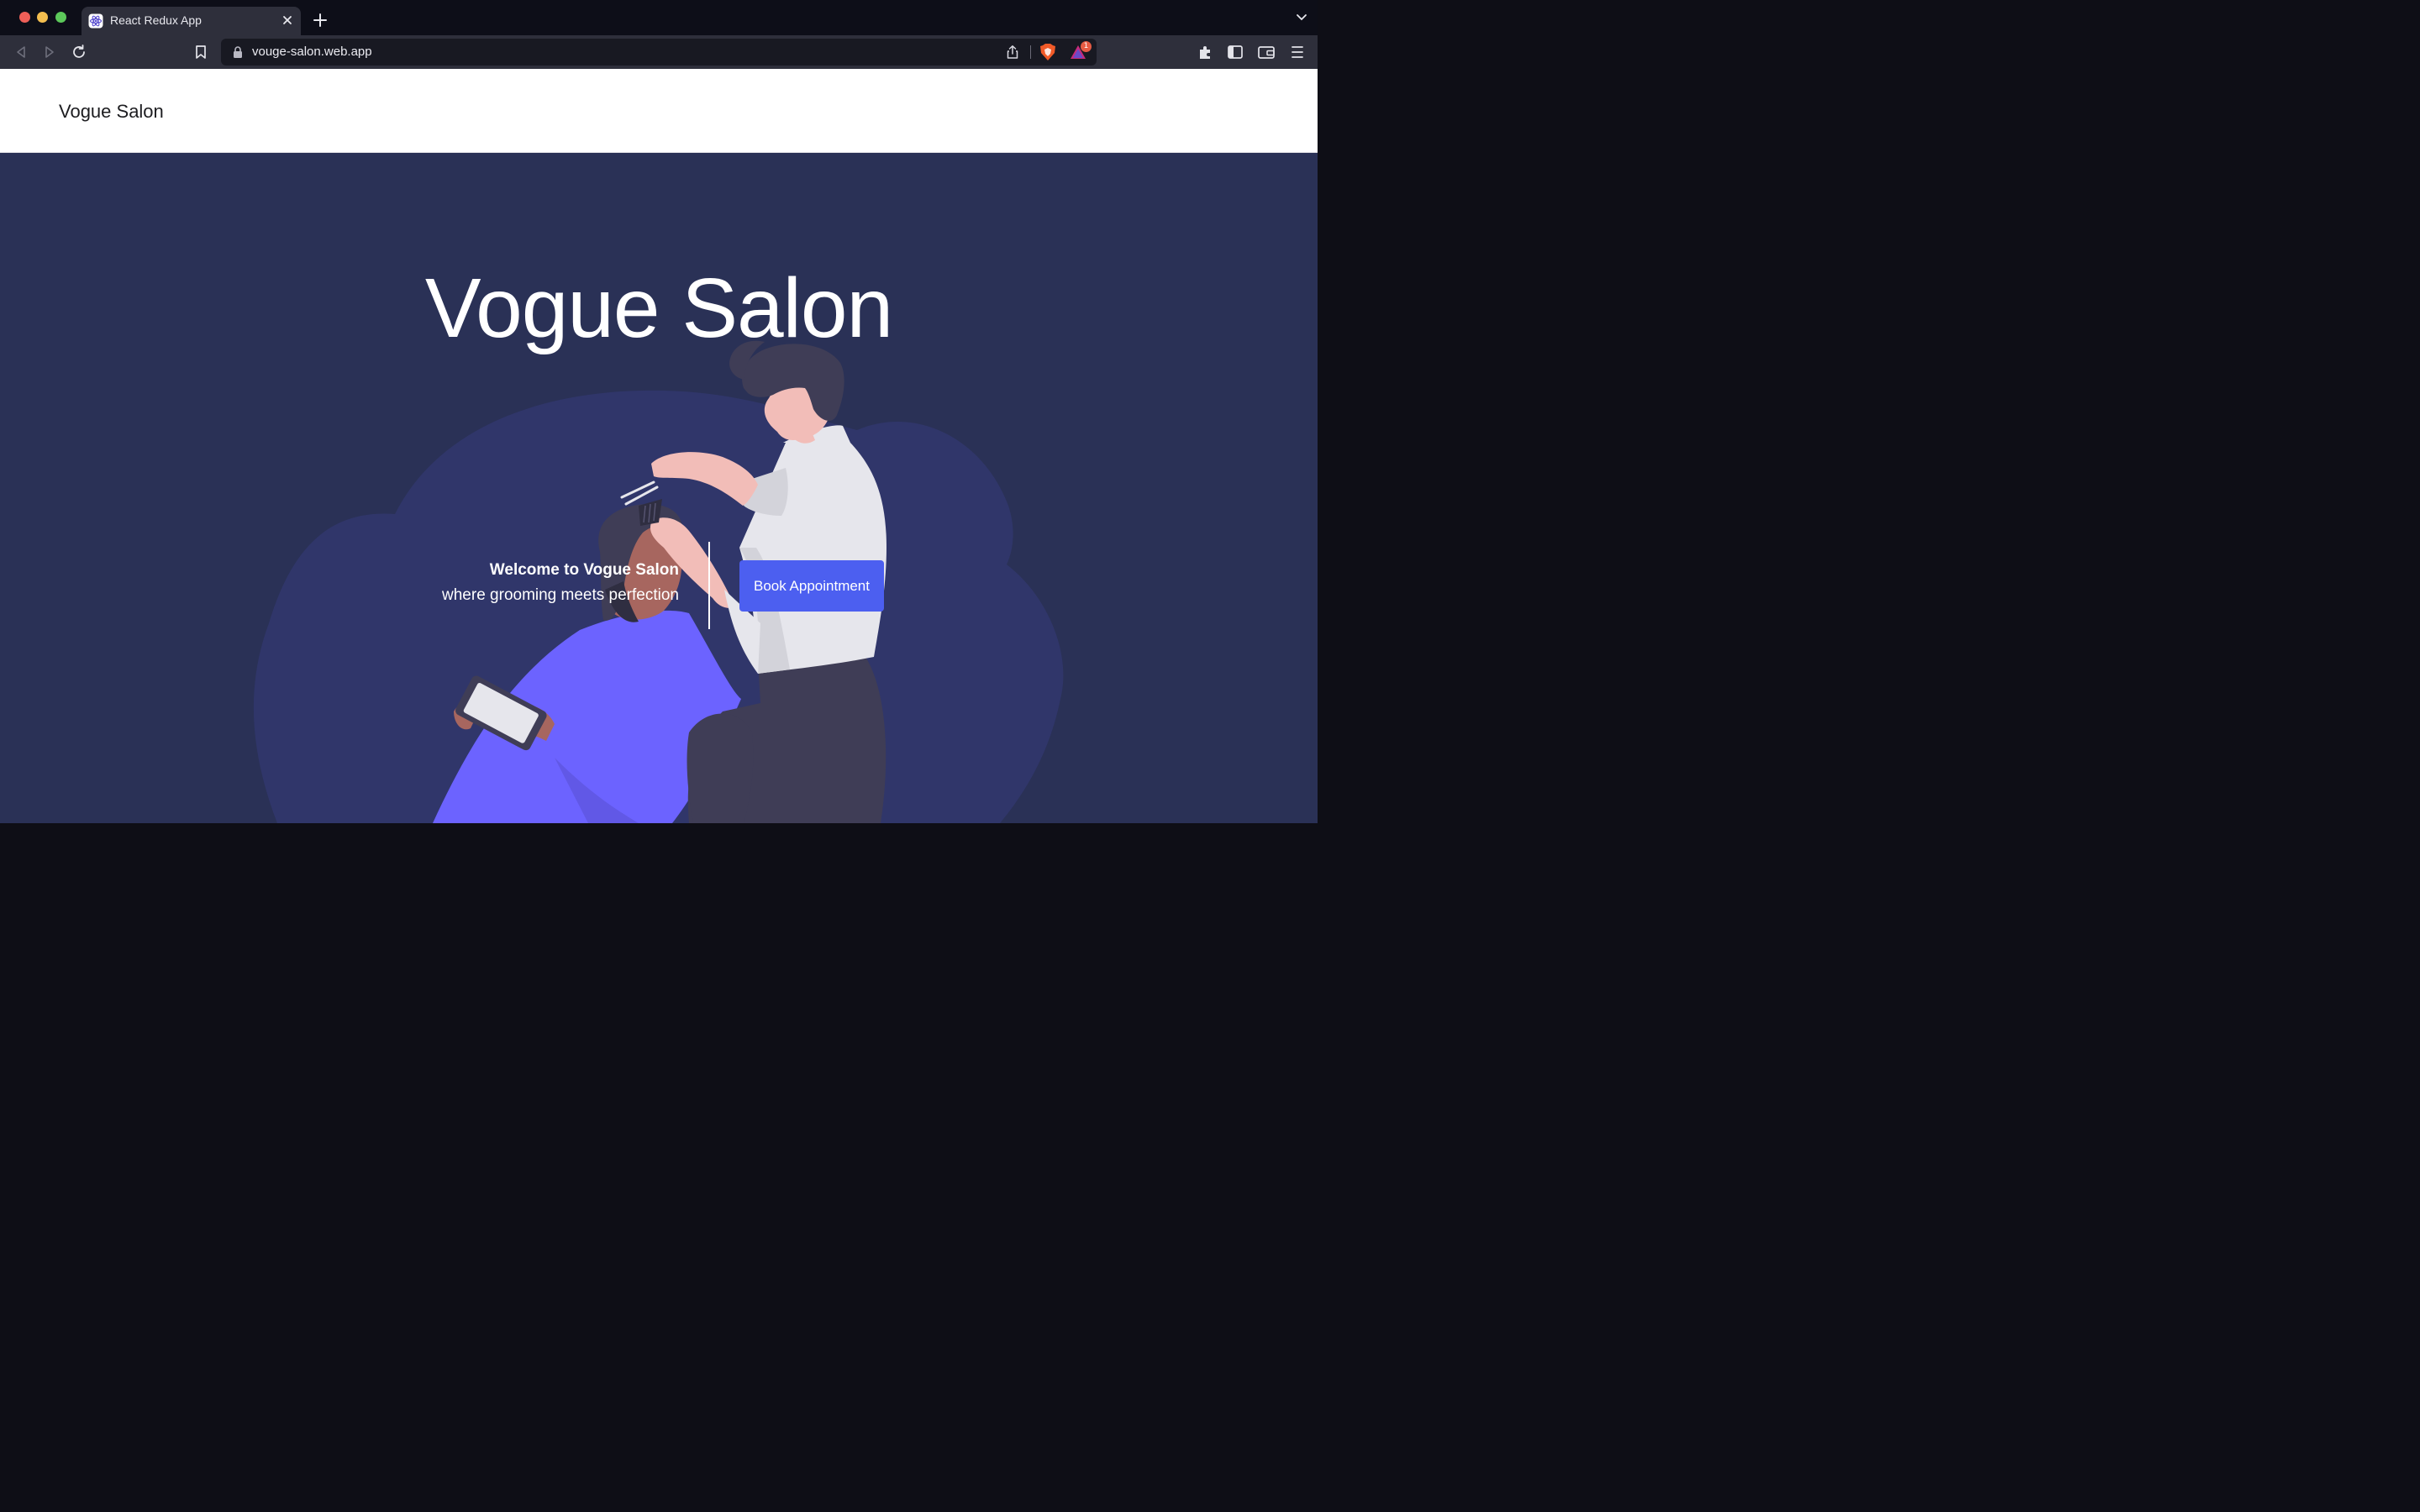 Image resolution: width=2420 pixels, height=1512 pixels. Describe the element at coordinates (709, 585) in the screenshot. I see `hero-divider` at that location.